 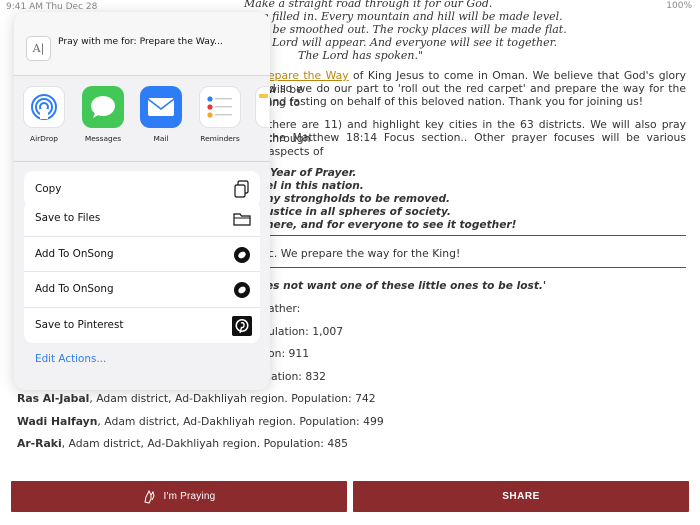 I want to click on population-line: on: 911, so click(x=289, y=353).